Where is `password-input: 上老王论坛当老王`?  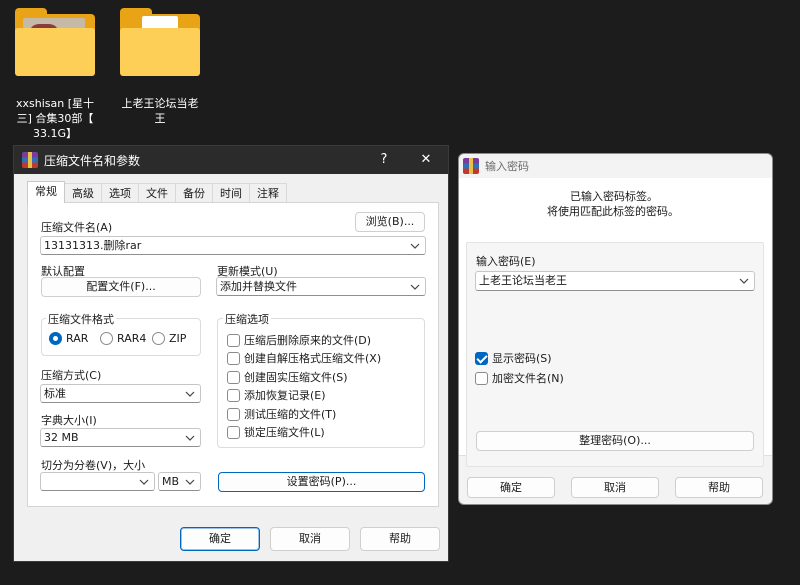
password-input: 上老王论坛当老王 is located at coordinates (615, 281).